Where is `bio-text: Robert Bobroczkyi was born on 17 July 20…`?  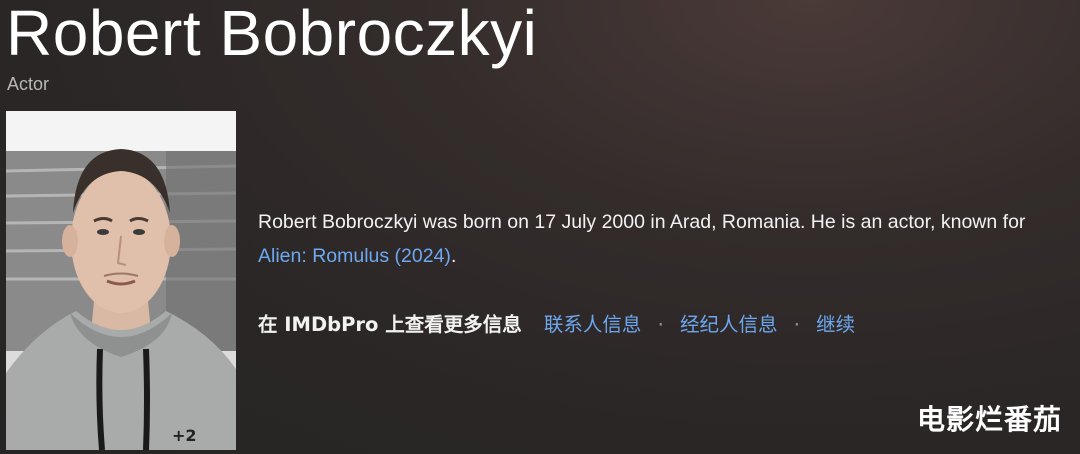
bio-text: Robert Bobroczkyi was born on 17 July 20… is located at coordinates (642, 222).